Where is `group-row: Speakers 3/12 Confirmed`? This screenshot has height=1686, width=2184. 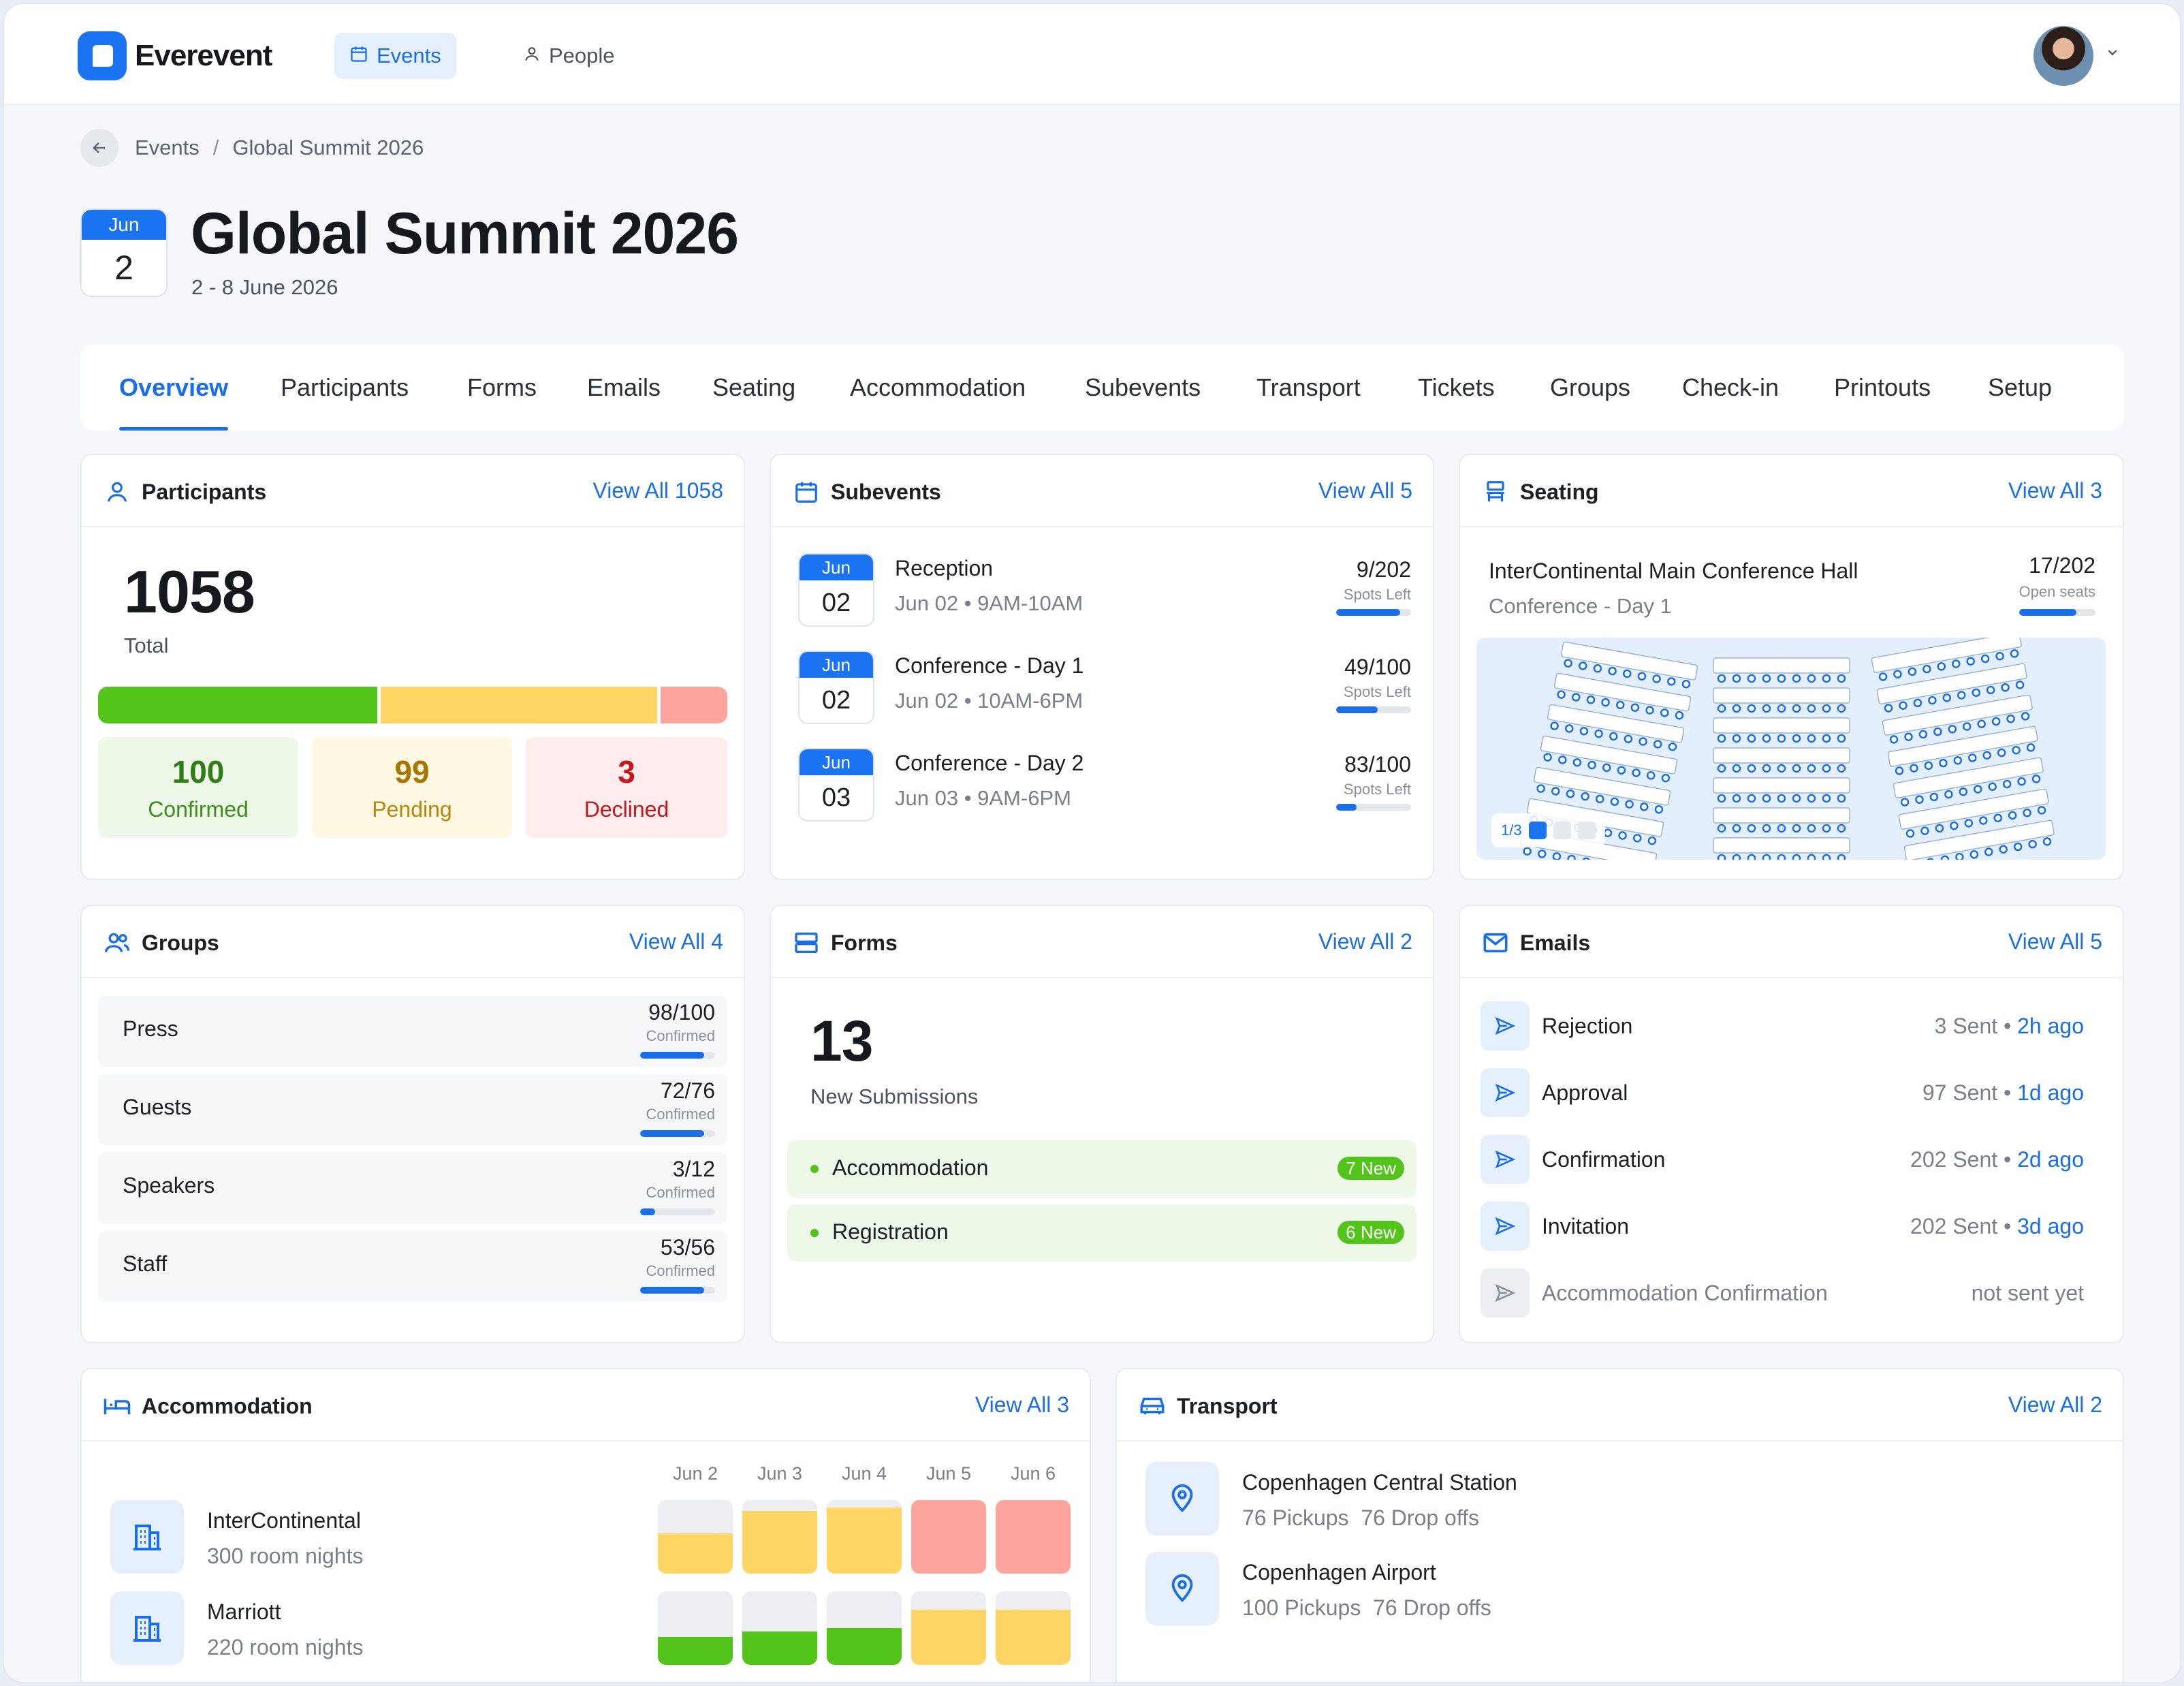
group-row: Speakers 3/12 Confirmed is located at coordinates (412, 1188).